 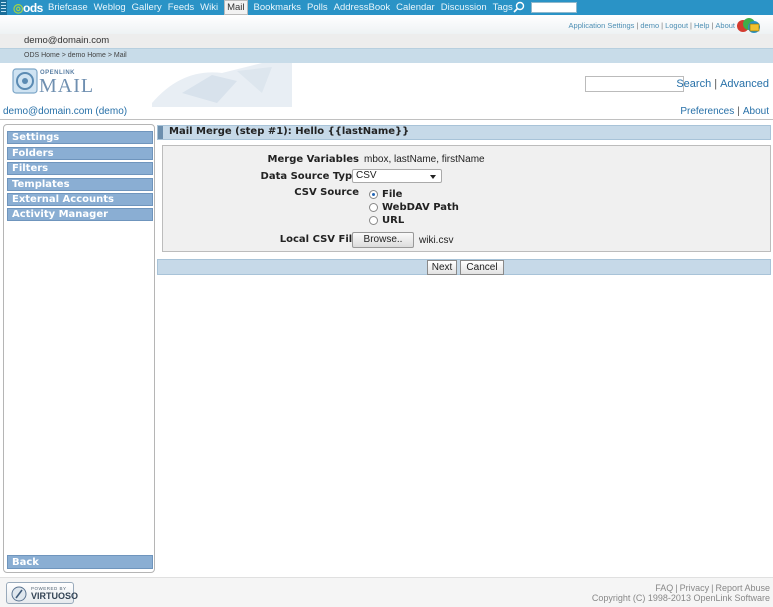 I want to click on tab-briefcase: Briefcase, so click(x=68, y=7).